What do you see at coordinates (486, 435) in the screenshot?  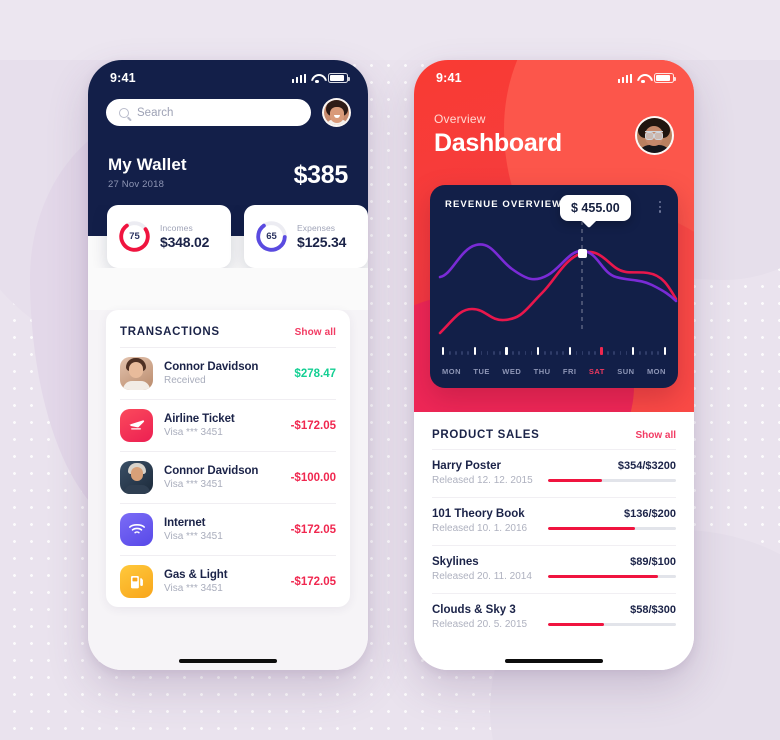 I see `product-sales-title: PRODUCT SALES` at bounding box center [486, 435].